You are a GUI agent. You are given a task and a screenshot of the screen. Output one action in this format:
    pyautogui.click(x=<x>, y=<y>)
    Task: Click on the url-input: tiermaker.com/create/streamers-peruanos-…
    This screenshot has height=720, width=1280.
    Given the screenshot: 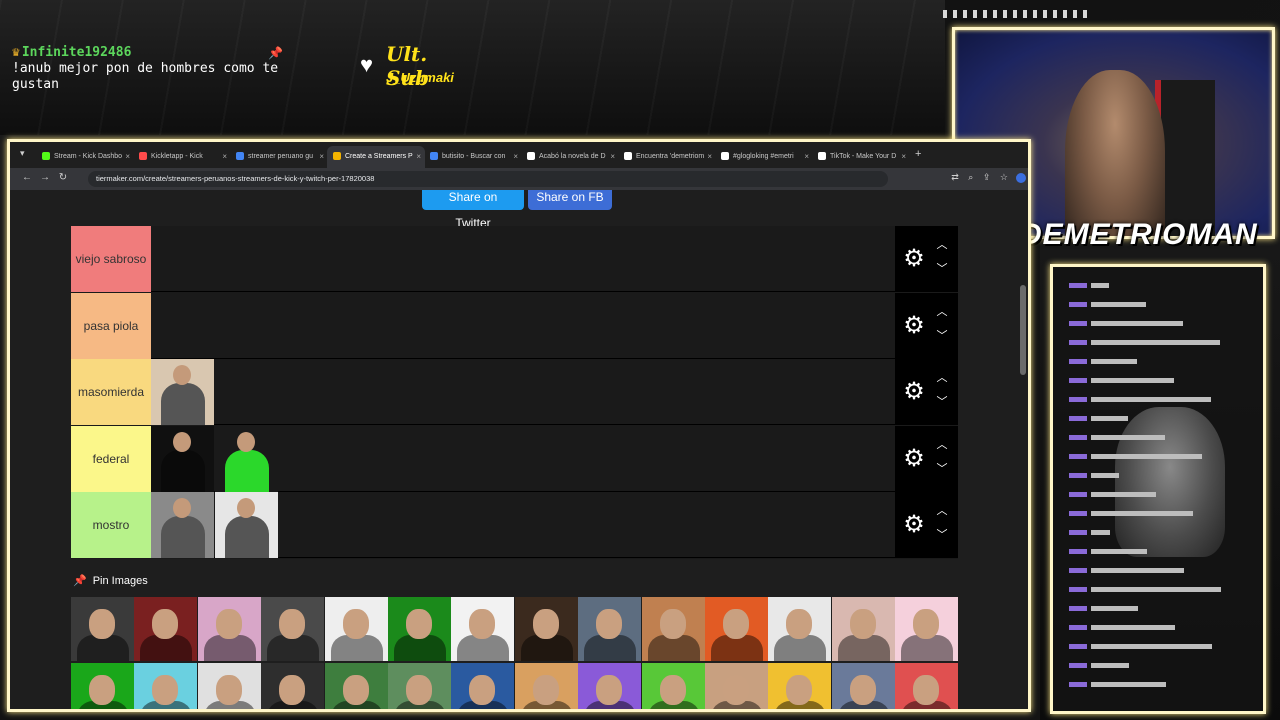 What is the action you would take?
    pyautogui.click(x=488, y=179)
    